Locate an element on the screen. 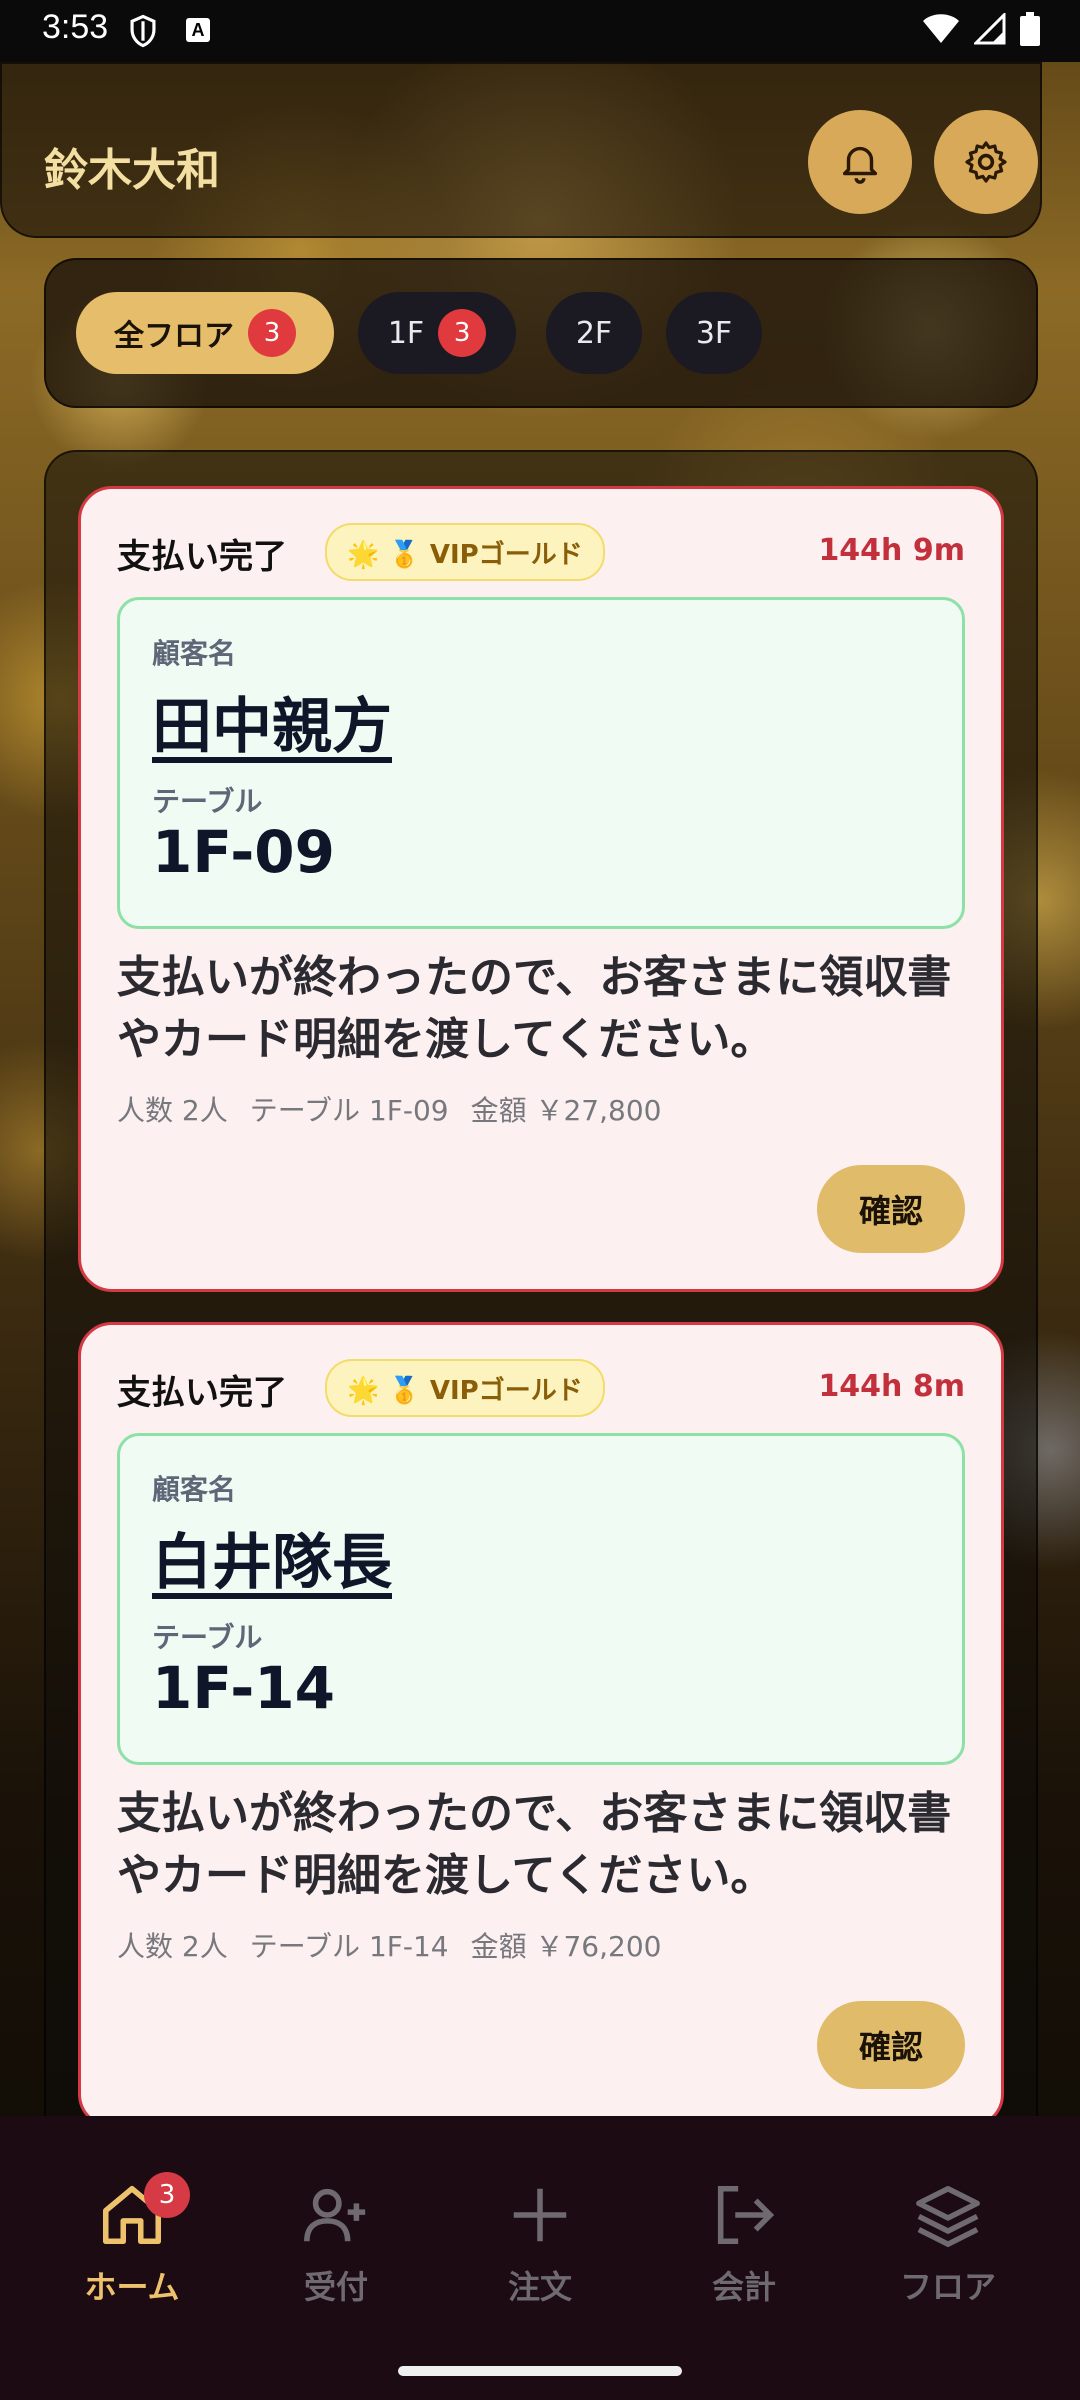 Image resolution: width=1080 pixels, height=2400 pixels. home-indicator is located at coordinates (540, 2371).